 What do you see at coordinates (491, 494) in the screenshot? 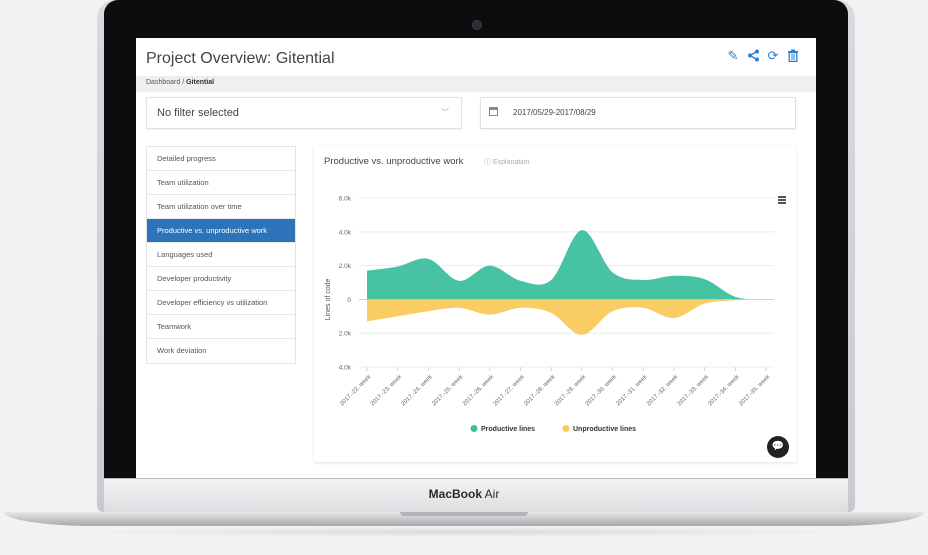
I see `brand-rest: Air` at bounding box center [491, 494].